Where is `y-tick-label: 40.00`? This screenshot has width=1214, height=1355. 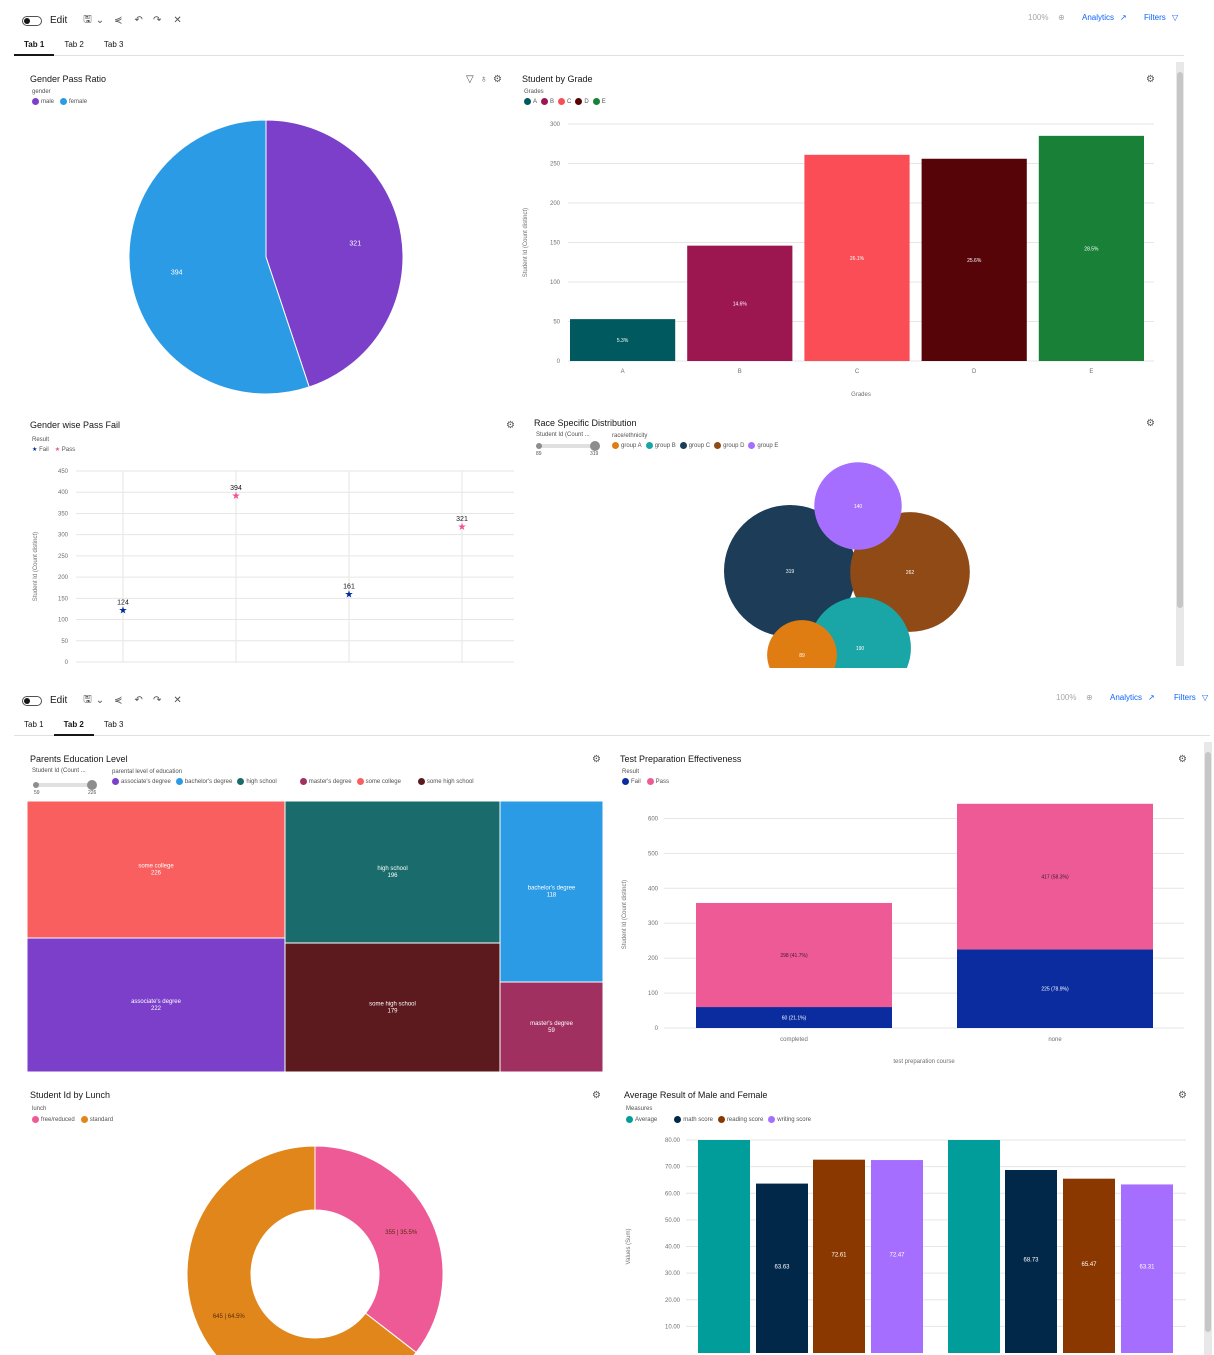 y-tick-label: 40.00 is located at coordinates (673, 1248).